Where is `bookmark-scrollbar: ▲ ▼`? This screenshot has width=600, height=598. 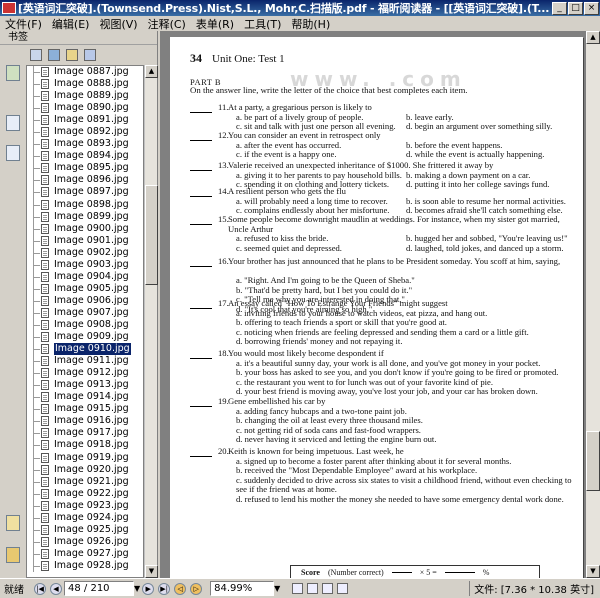
bookmark-scrollbar: ▲ ▼ is located at coordinates (151, 321).